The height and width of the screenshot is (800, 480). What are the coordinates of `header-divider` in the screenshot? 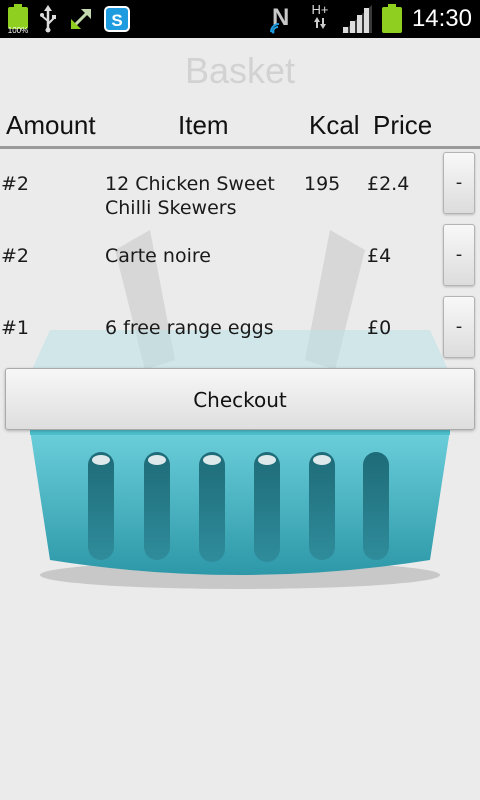 It's located at (240, 147).